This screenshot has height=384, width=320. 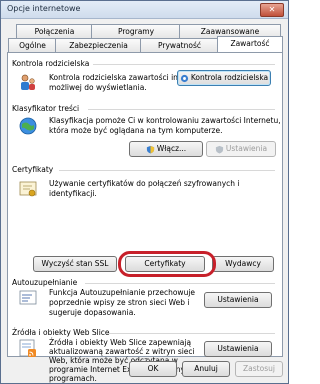 What do you see at coordinates (272, 10) in the screenshot?
I see `close-button: ✕` at bounding box center [272, 10].